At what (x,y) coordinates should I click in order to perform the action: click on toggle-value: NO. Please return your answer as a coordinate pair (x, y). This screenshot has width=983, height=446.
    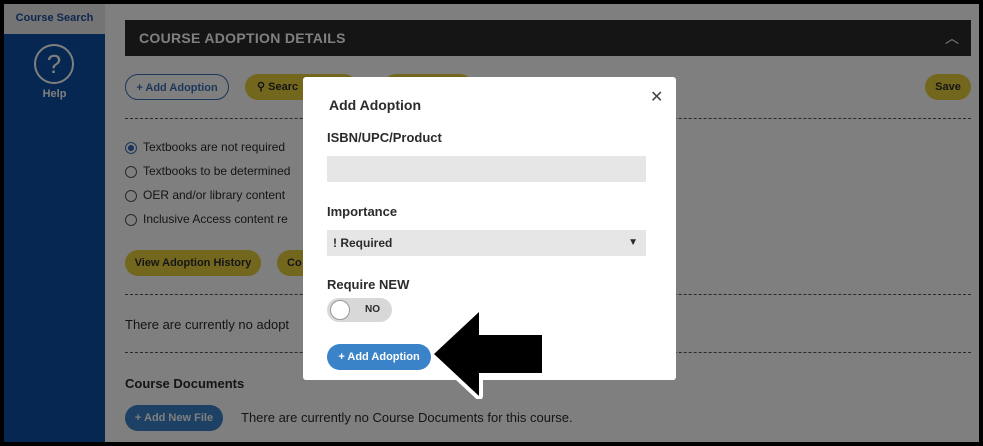
    Looking at the image, I should click on (372, 309).